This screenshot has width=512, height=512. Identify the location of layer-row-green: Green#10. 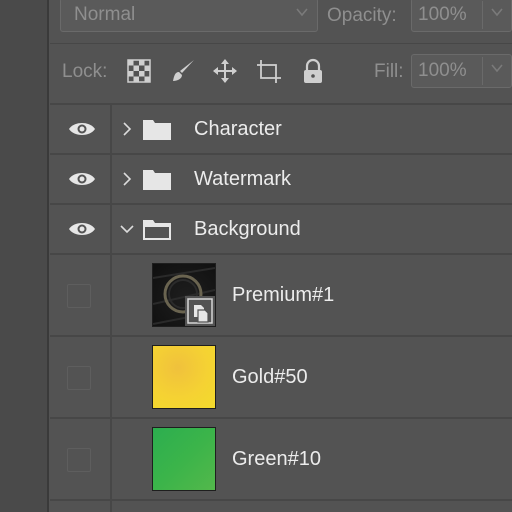
(281, 460).